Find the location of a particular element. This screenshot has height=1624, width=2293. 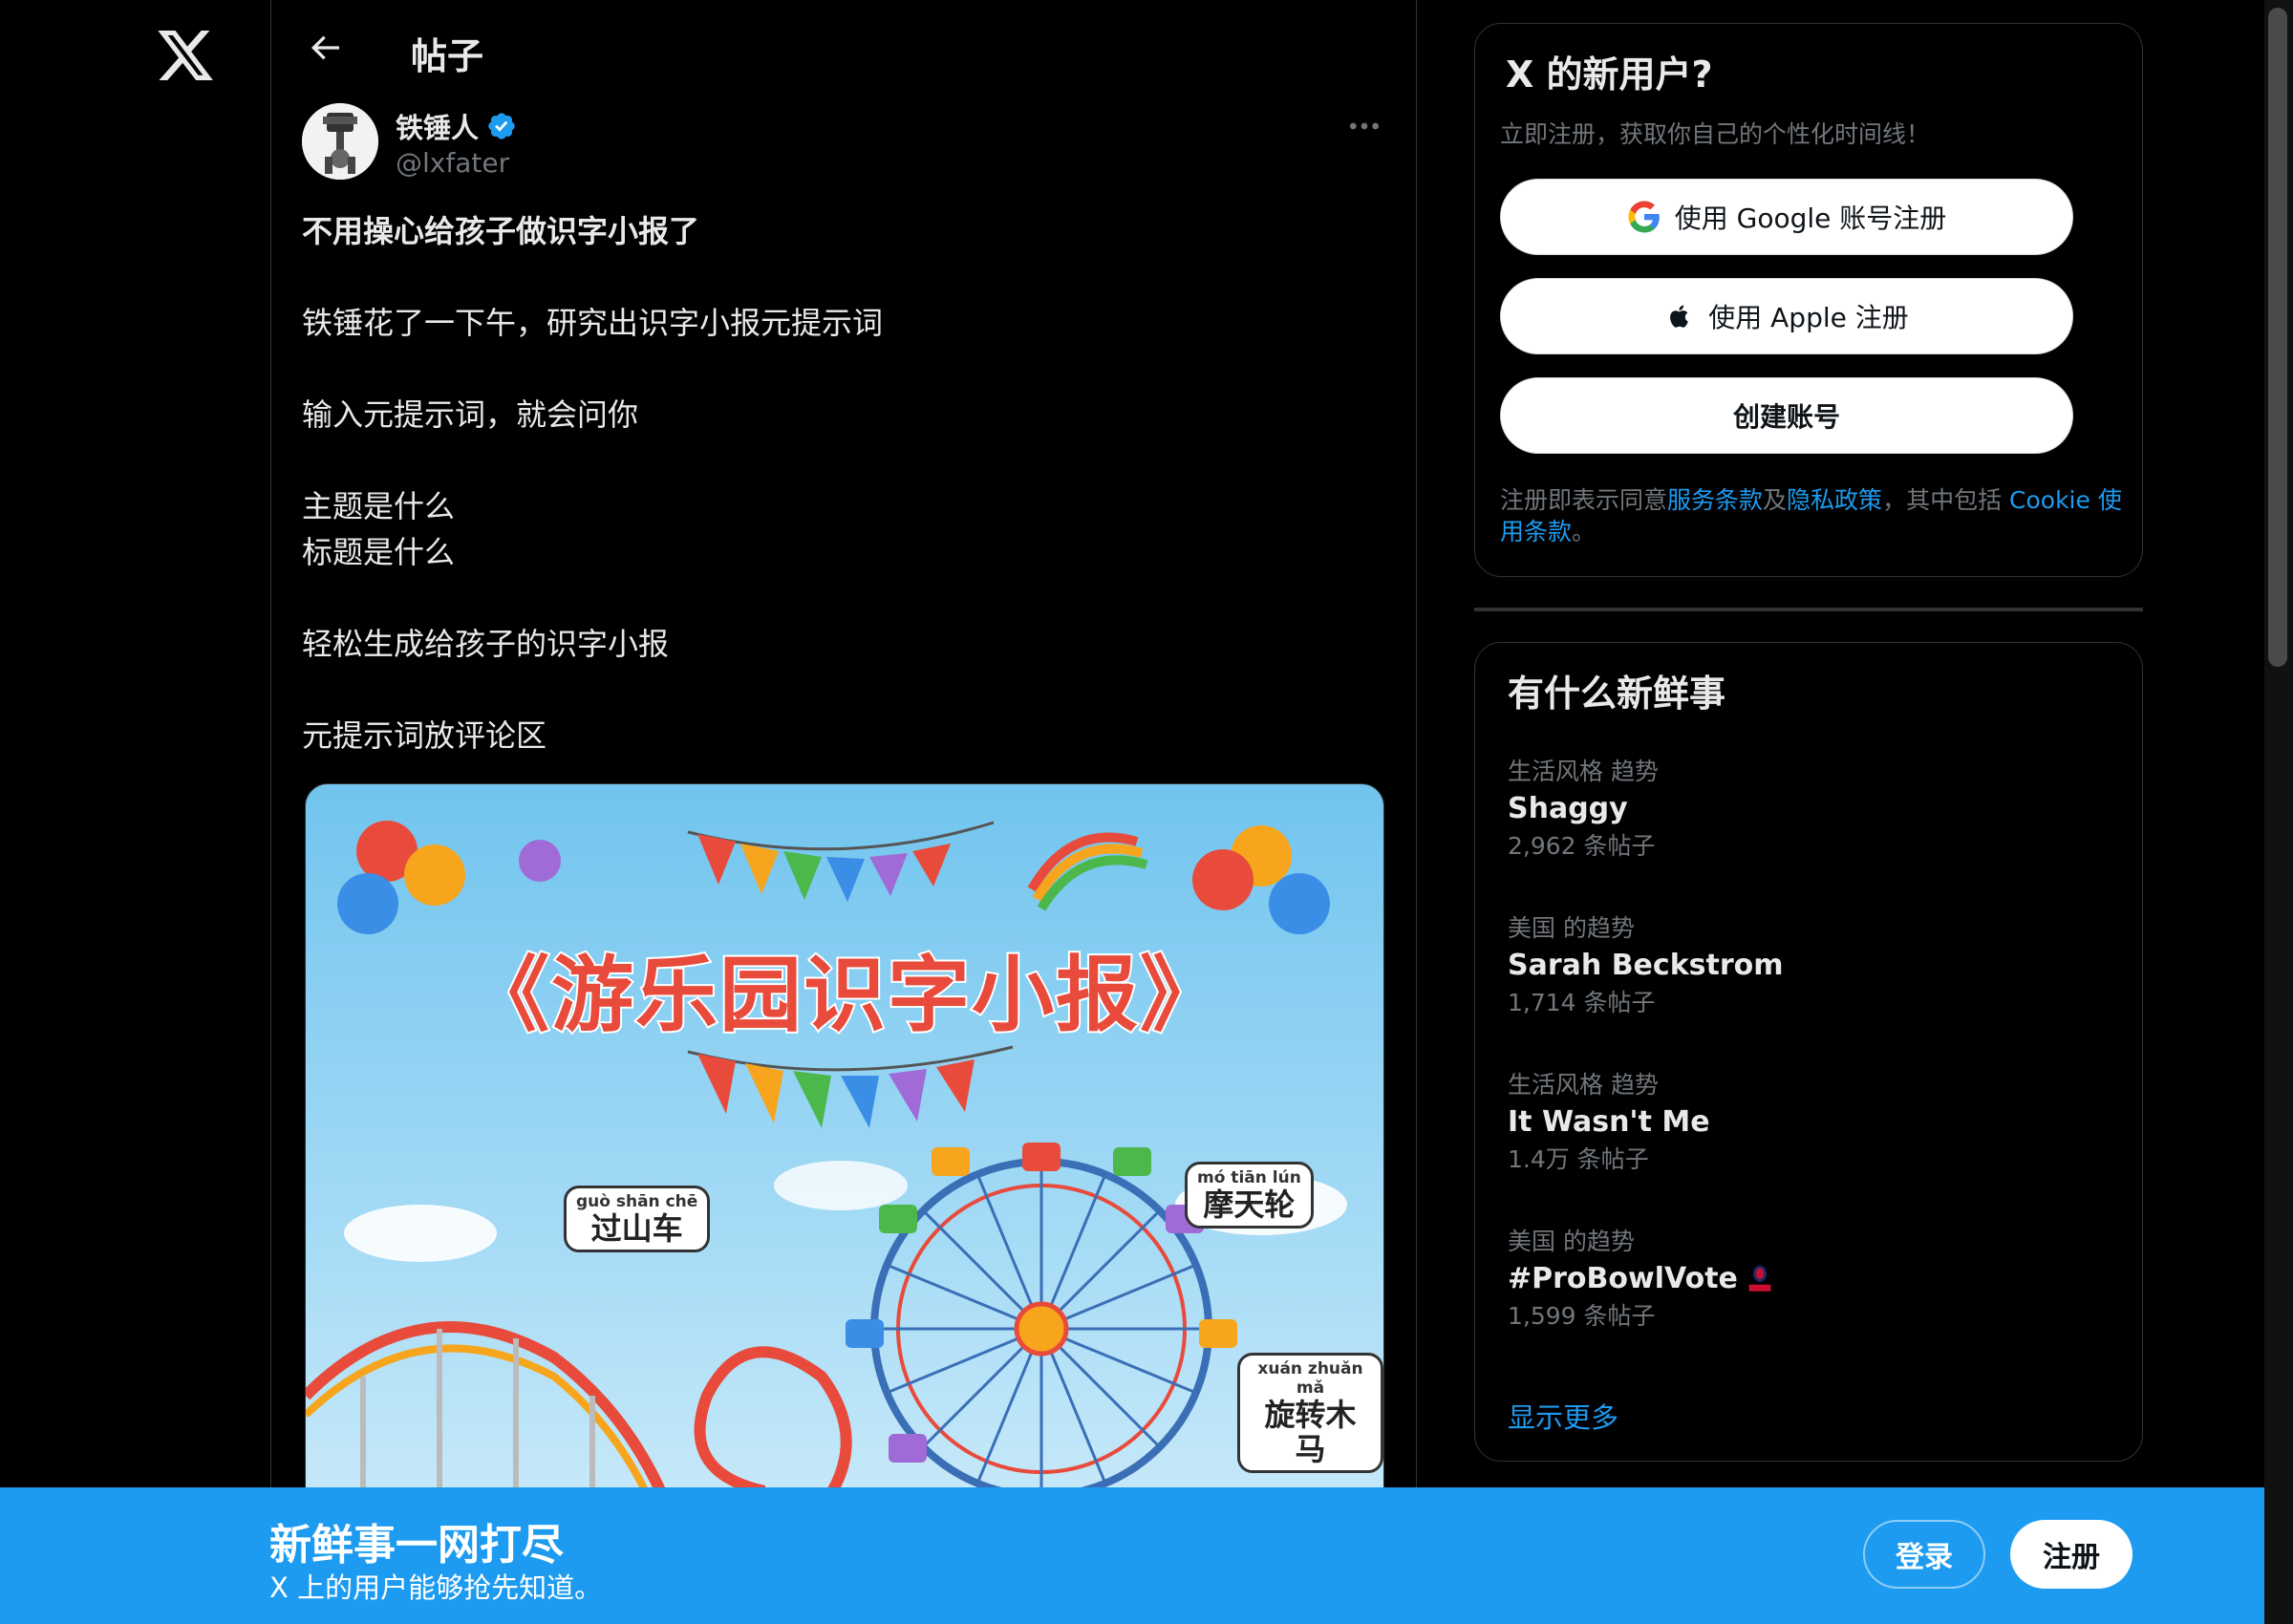

signup-subtitle: 立即注册，获取你自己的个性化时间线！ is located at coordinates (1715, 134).